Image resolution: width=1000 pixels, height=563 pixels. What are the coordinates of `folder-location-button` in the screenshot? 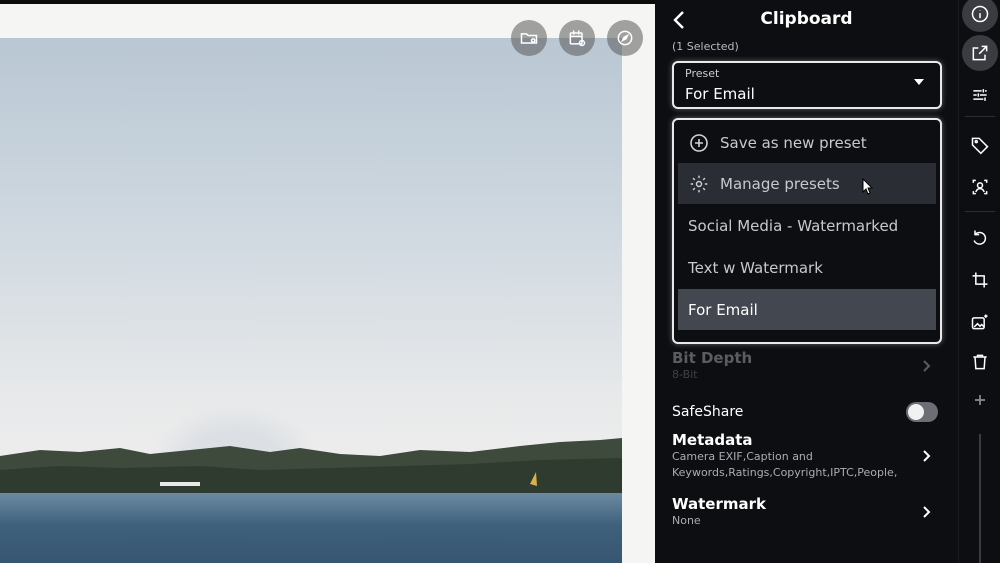 It's located at (529, 38).